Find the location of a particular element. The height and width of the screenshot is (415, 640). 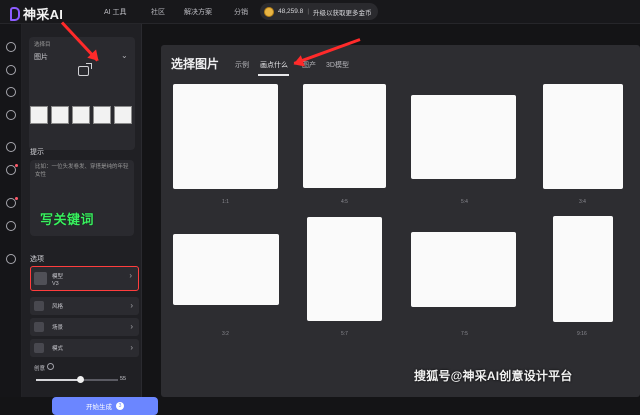

generate-label: 开始生成 is located at coordinates (99, 407).